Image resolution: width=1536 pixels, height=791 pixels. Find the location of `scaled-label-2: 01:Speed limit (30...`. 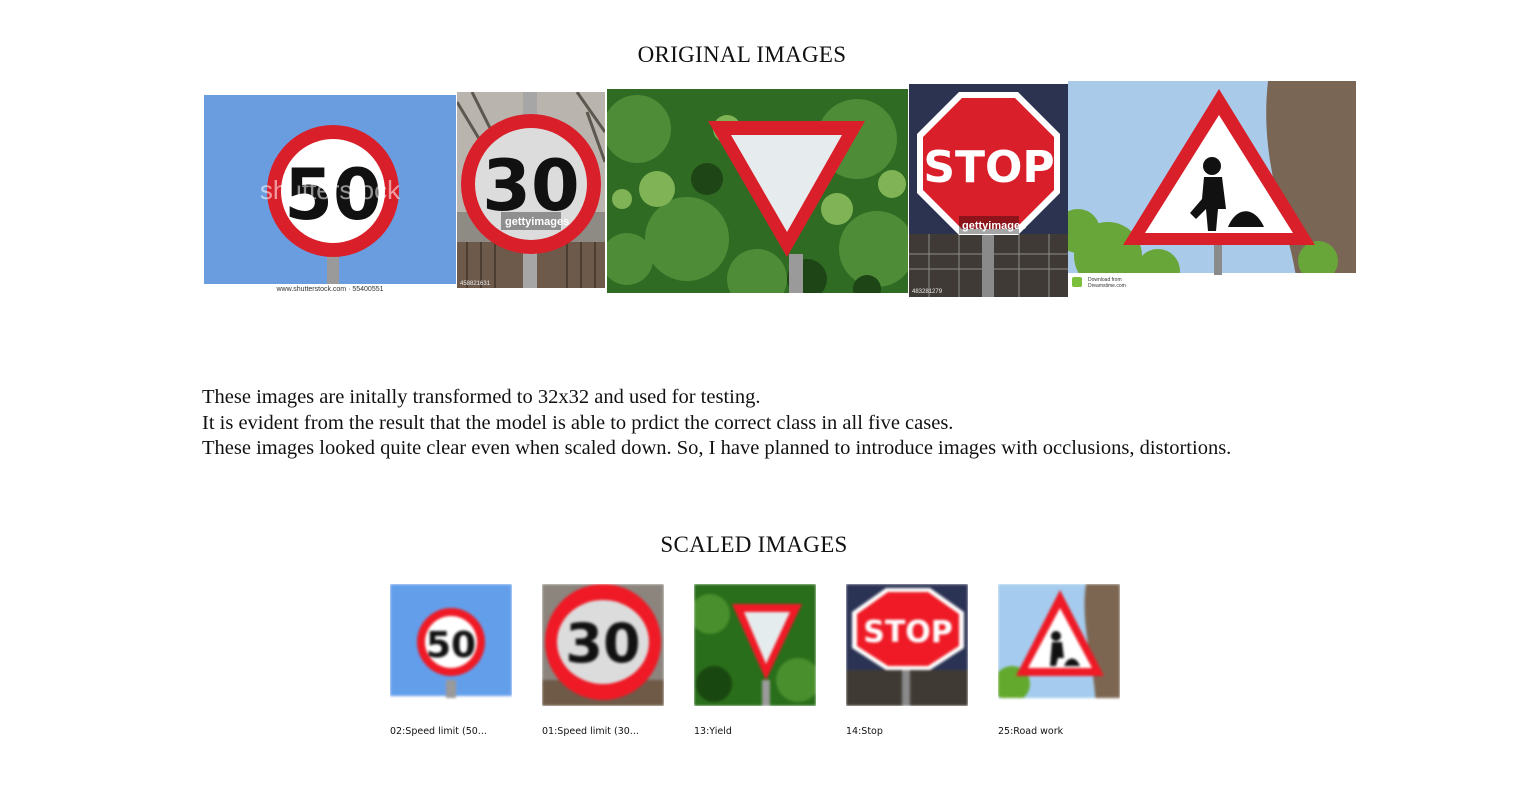

scaled-label-2: 01:Speed limit (30... is located at coordinates (590, 731).